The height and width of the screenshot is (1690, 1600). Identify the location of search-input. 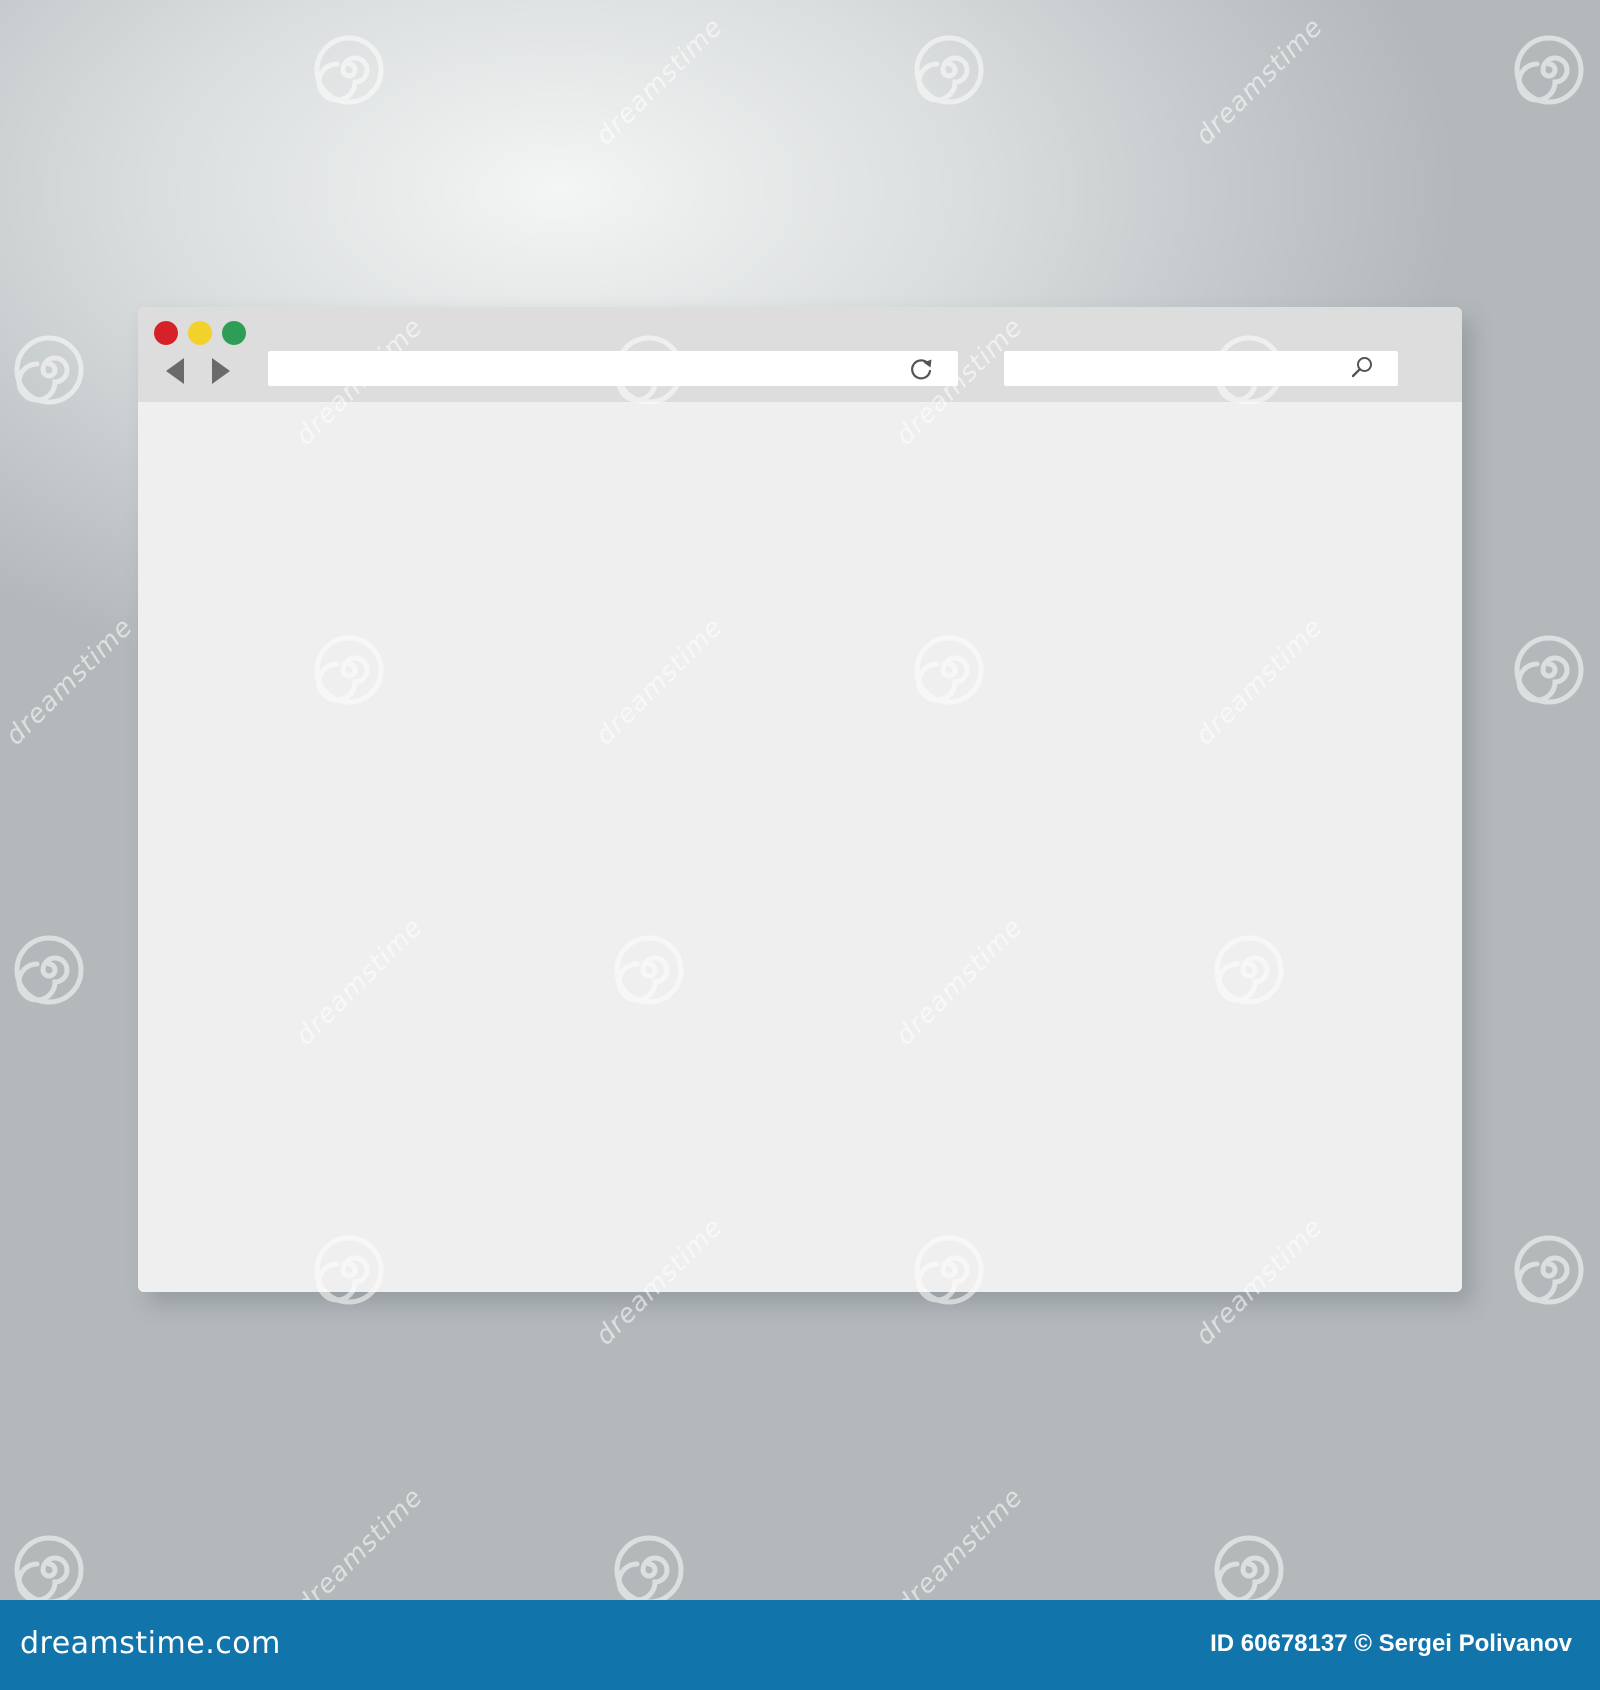
(1201, 368).